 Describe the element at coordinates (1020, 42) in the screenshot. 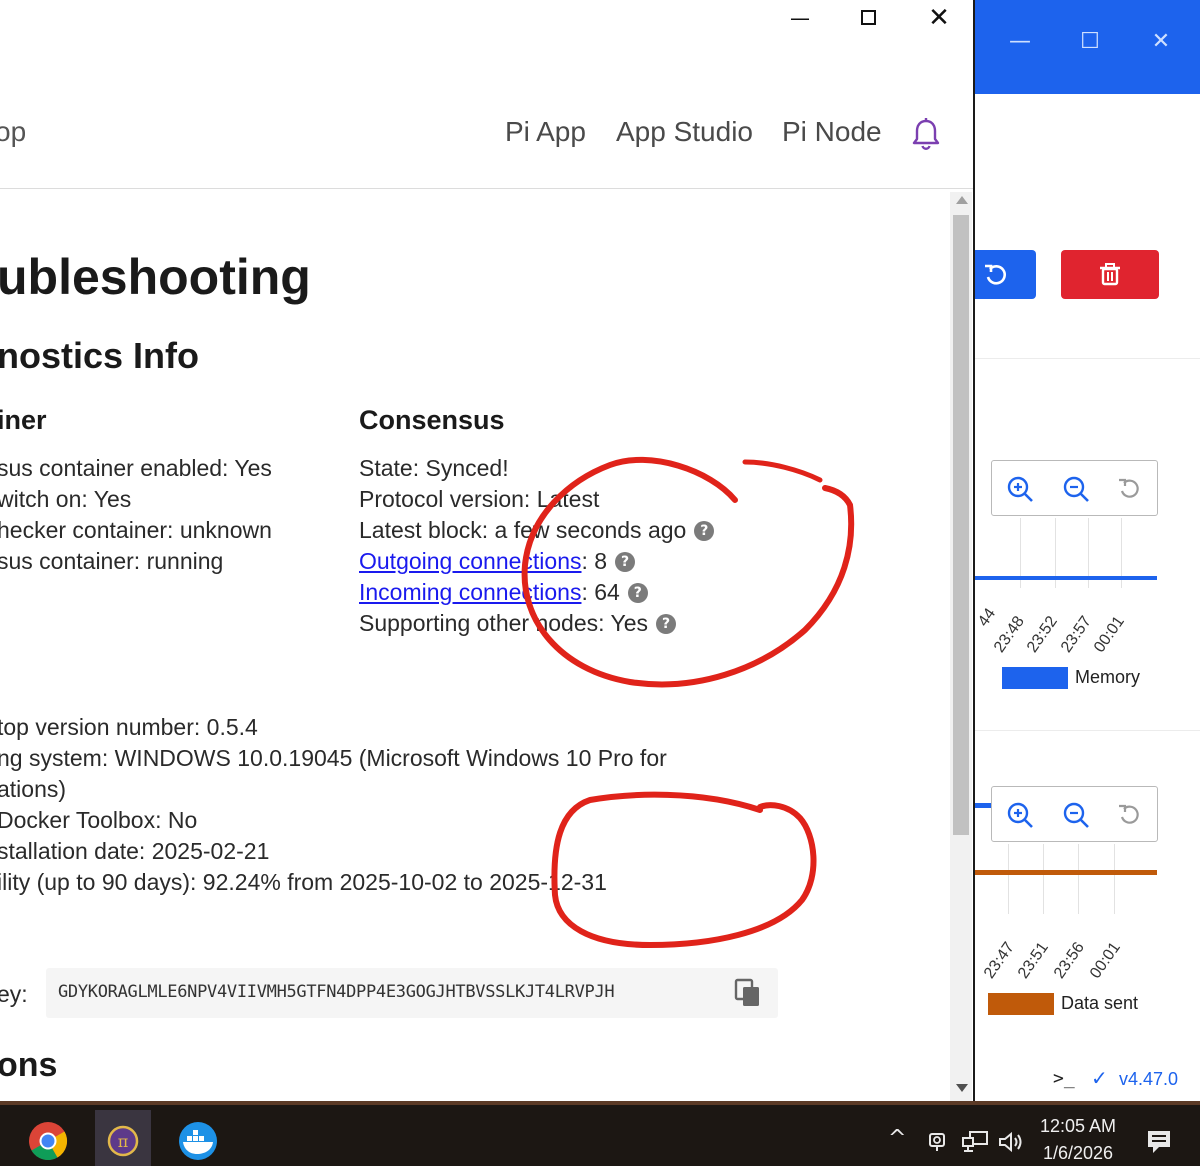

I see `docker-minimize-button: —` at that location.